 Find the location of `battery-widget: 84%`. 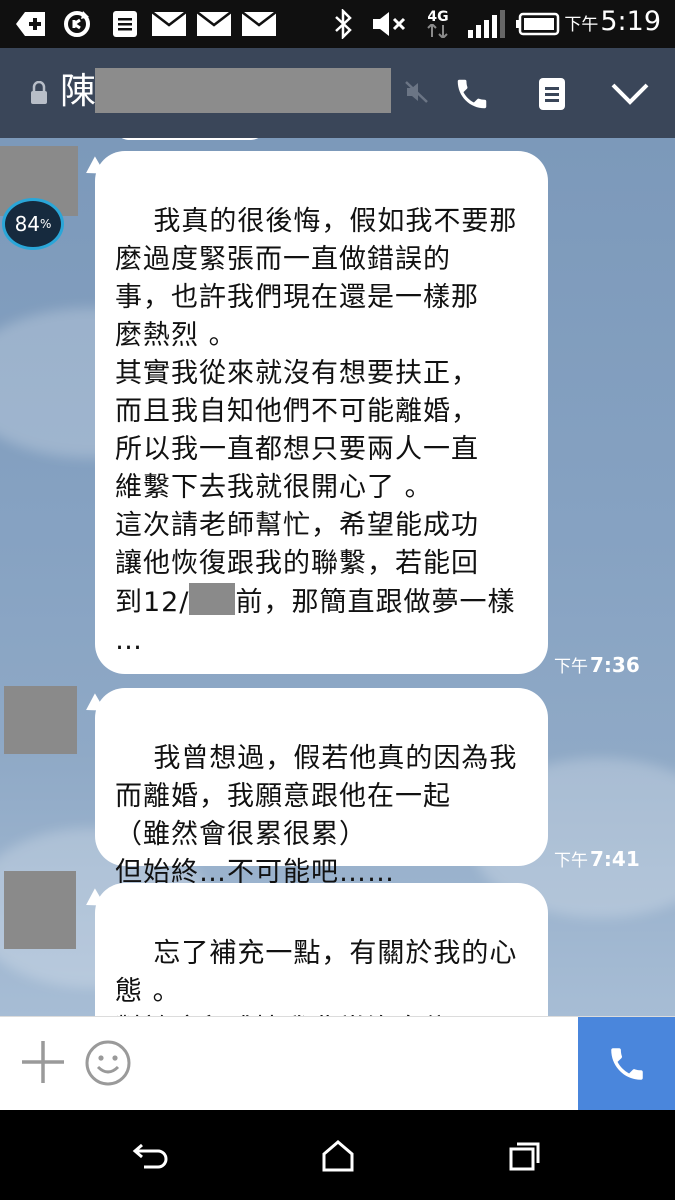

battery-widget: 84% is located at coordinates (33, 224).